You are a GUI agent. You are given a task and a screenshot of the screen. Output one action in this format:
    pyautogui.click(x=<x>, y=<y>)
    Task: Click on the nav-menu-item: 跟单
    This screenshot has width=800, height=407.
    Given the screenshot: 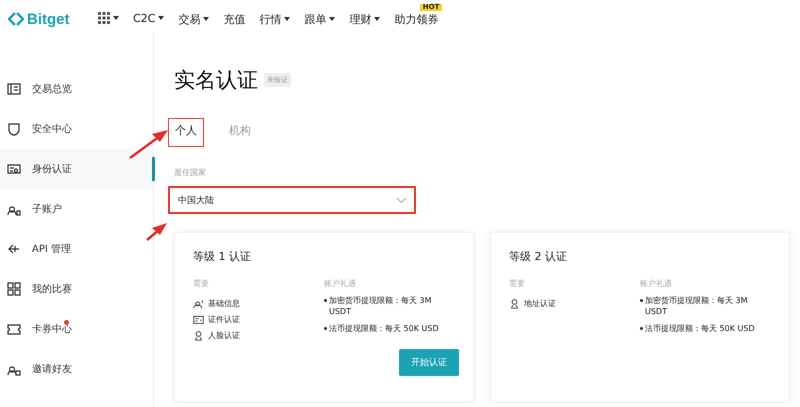 What is the action you would take?
    pyautogui.click(x=320, y=19)
    